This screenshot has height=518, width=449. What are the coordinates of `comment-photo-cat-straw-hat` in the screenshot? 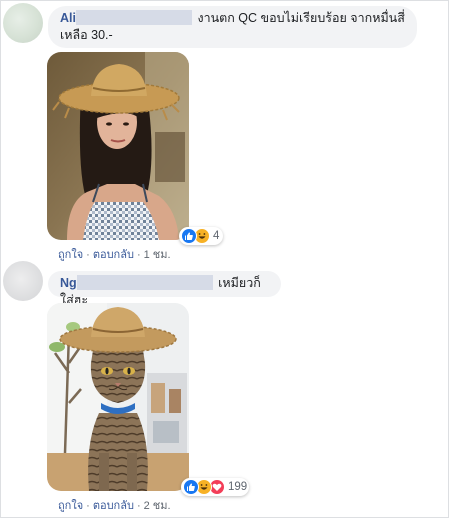 It's located at (118, 397).